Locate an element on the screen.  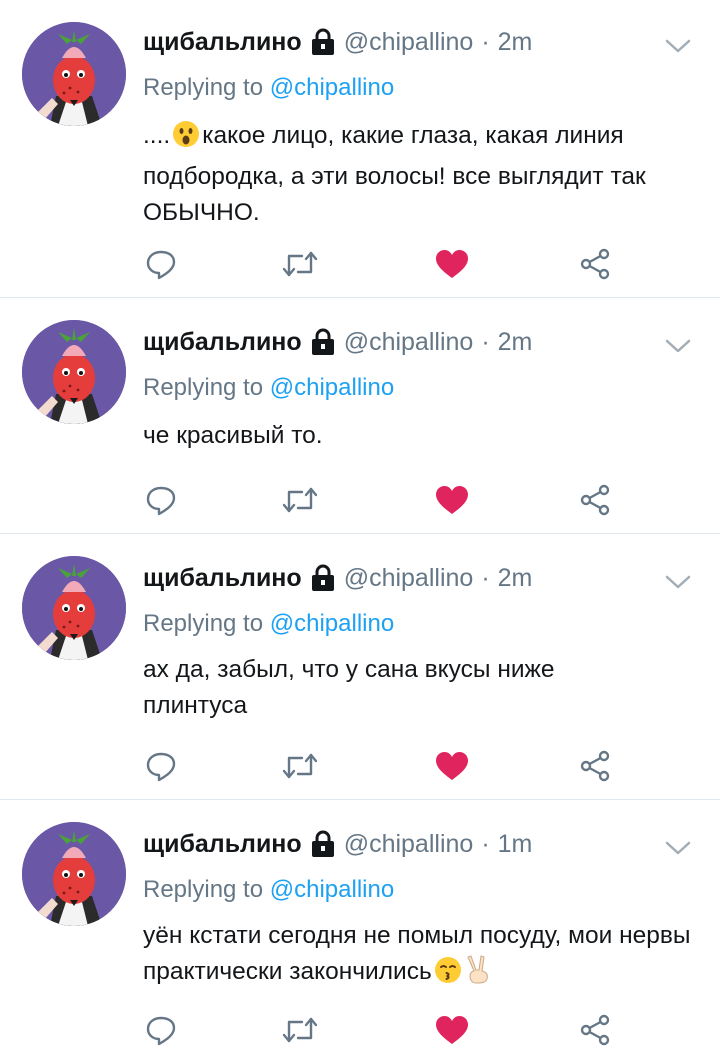
astonished-face-emoji is located at coordinates (186, 139).